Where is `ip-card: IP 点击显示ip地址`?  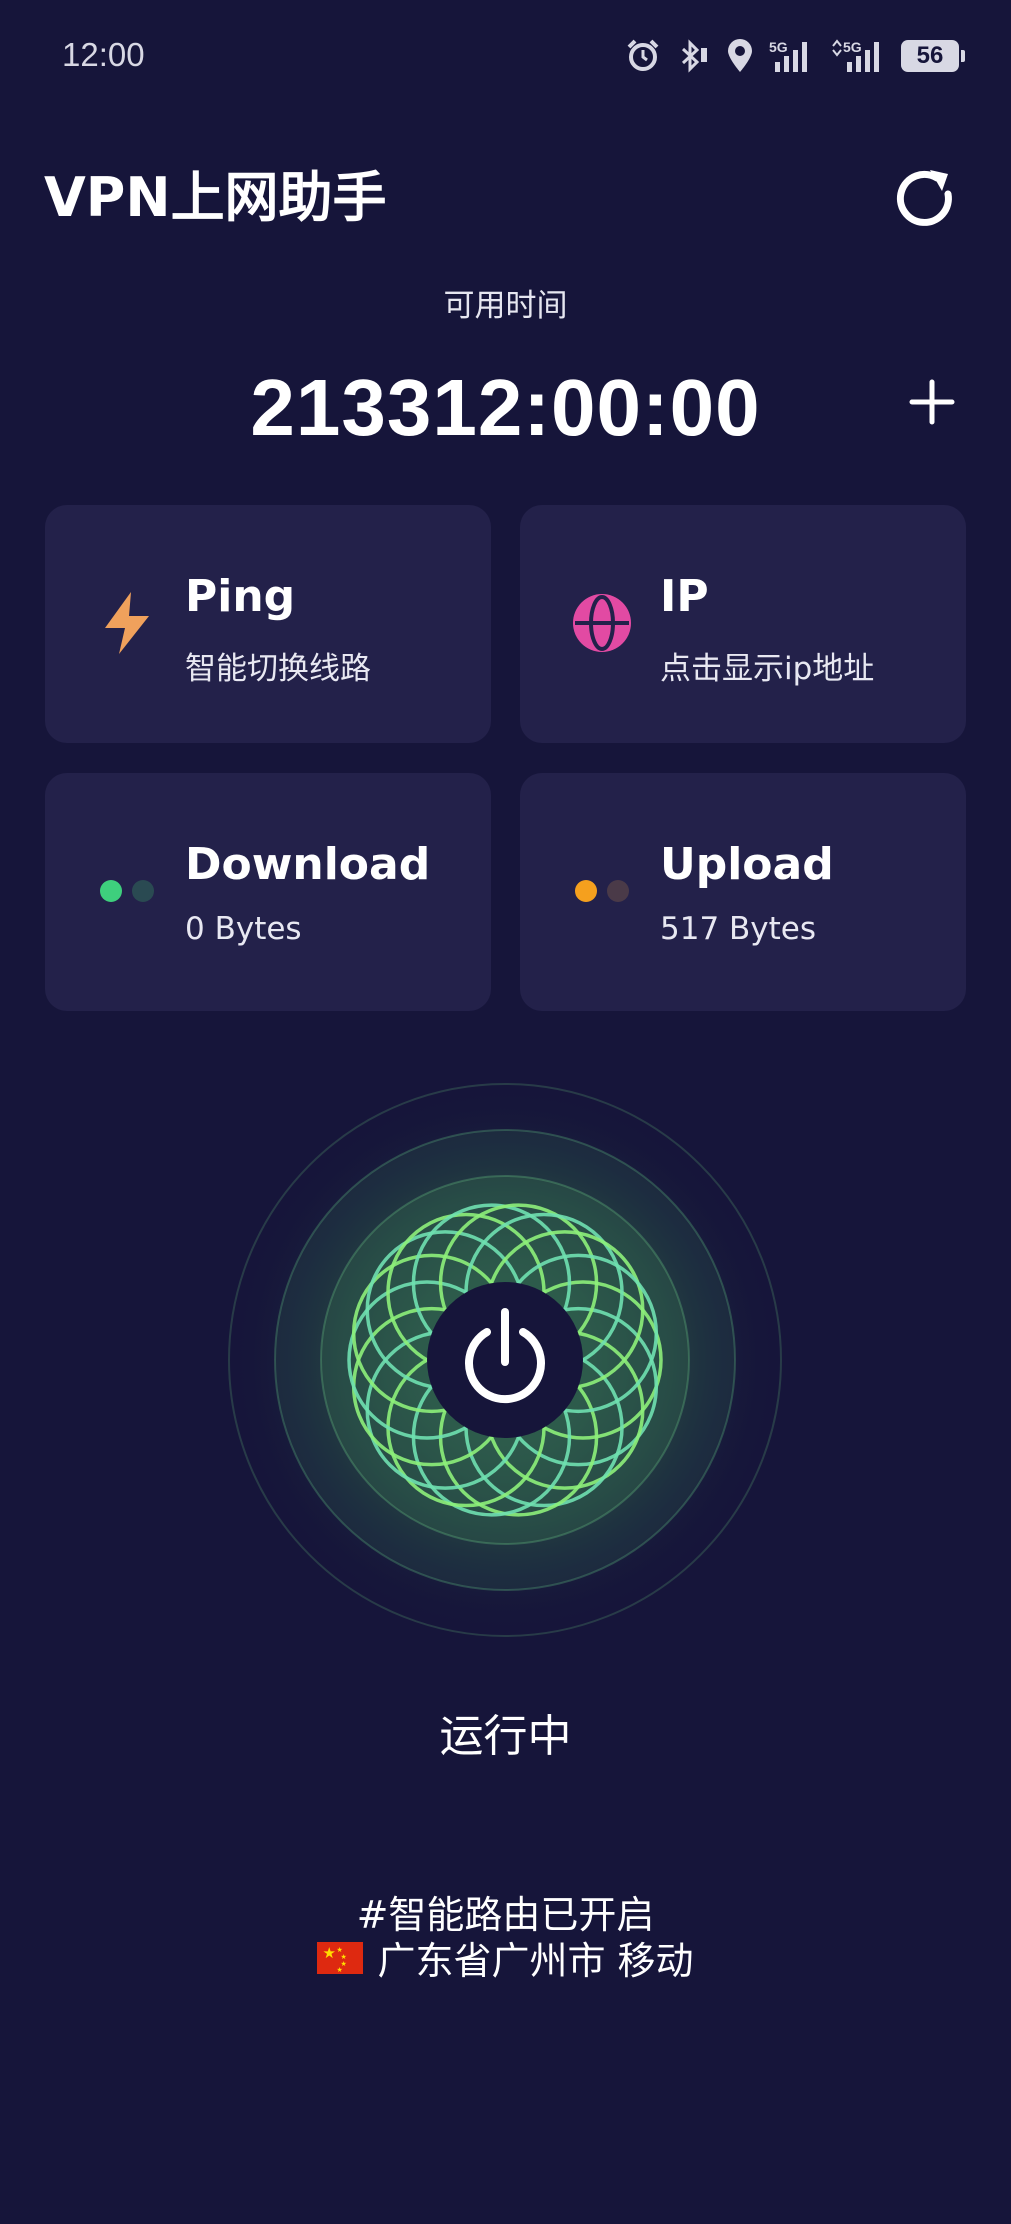 ip-card: IP 点击显示ip地址 is located at coordinates (743, 624).